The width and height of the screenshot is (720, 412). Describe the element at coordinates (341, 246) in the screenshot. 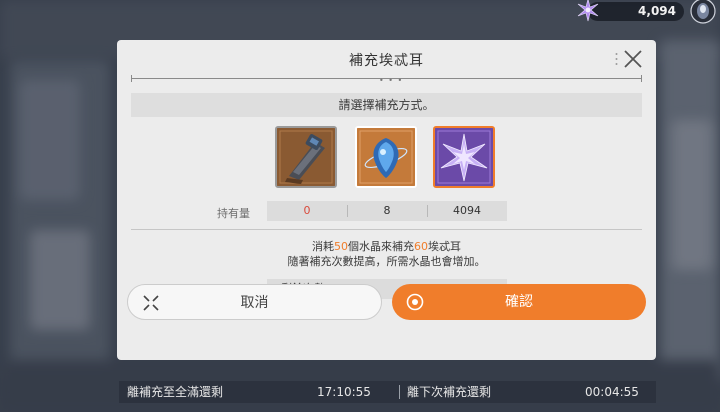

I see `cost-crystal-count: 50` at that location.